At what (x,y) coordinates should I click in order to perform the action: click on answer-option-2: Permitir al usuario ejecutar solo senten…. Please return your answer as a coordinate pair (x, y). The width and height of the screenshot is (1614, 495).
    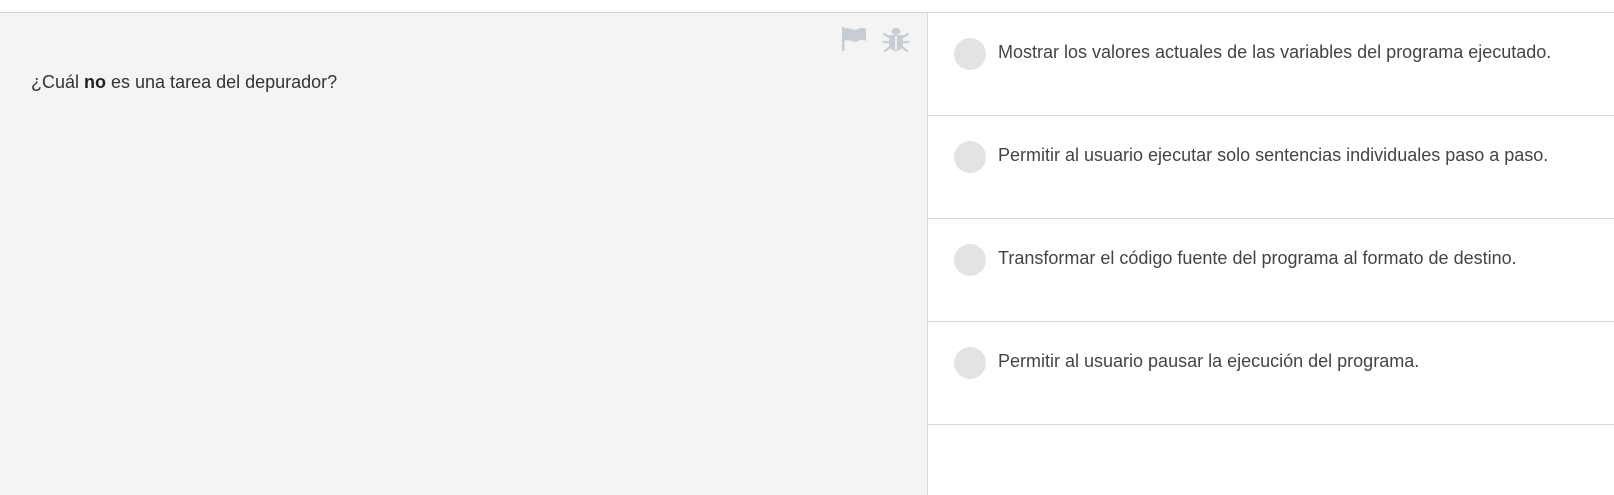
    Looking at the image, I should click on (1271, 167).